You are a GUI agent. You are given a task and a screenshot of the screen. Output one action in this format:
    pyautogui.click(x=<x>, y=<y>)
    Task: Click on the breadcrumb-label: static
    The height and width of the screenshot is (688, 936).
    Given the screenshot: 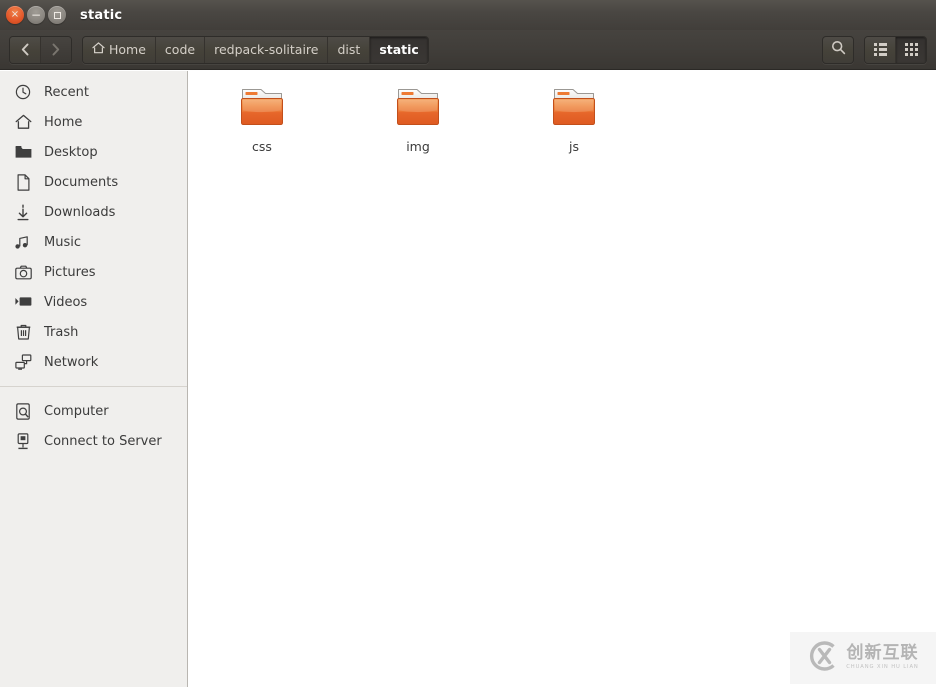 What is the action you would take?
    pyautogui.click(x=399, y=49)
    